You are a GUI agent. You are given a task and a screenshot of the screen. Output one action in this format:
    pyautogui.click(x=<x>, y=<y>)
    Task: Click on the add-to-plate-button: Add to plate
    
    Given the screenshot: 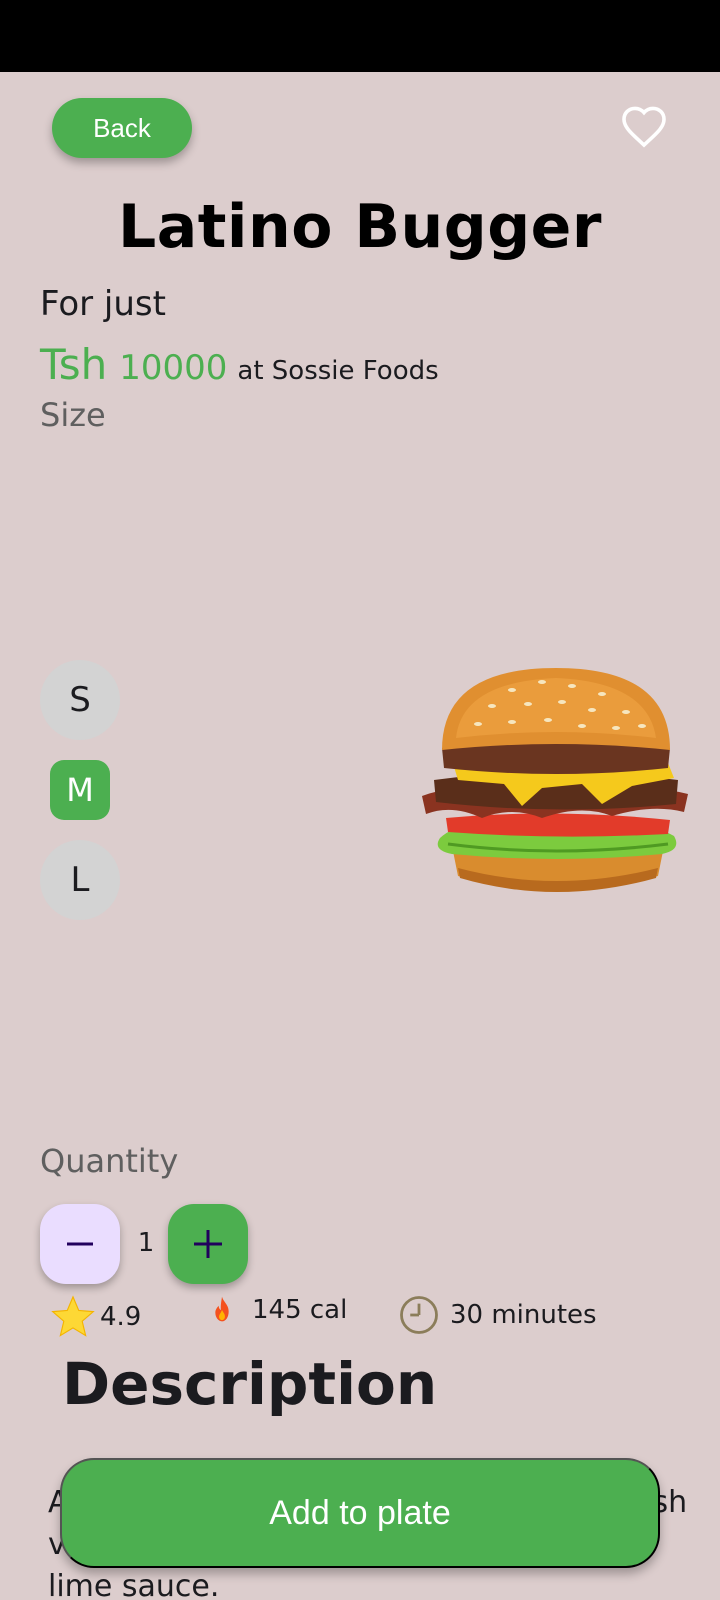 What is the action you would take?
    pyautogui.click(x=360, y=1513)
    